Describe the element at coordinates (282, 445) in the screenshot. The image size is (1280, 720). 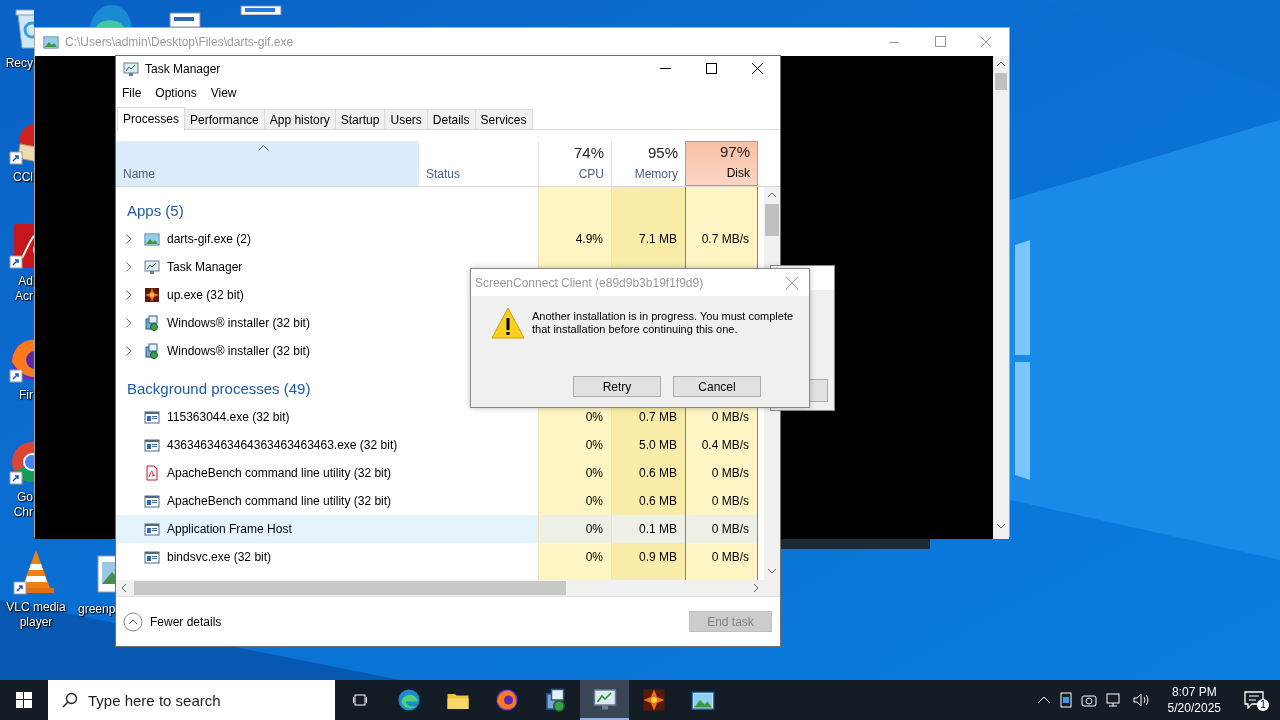
I see `process-name: 4363463463464363463463463.exe (32 bit)` at that location.